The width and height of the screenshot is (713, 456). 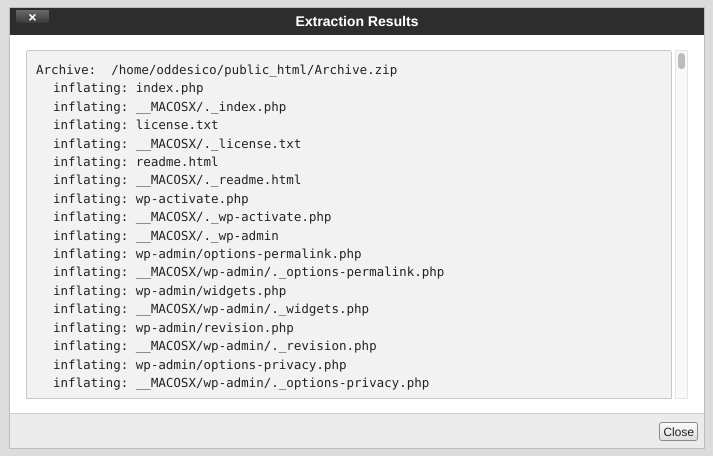 I want to click on log-line: inflating: __MACOSX/wp-admin/._revision.php, so click(x=215, y=346).